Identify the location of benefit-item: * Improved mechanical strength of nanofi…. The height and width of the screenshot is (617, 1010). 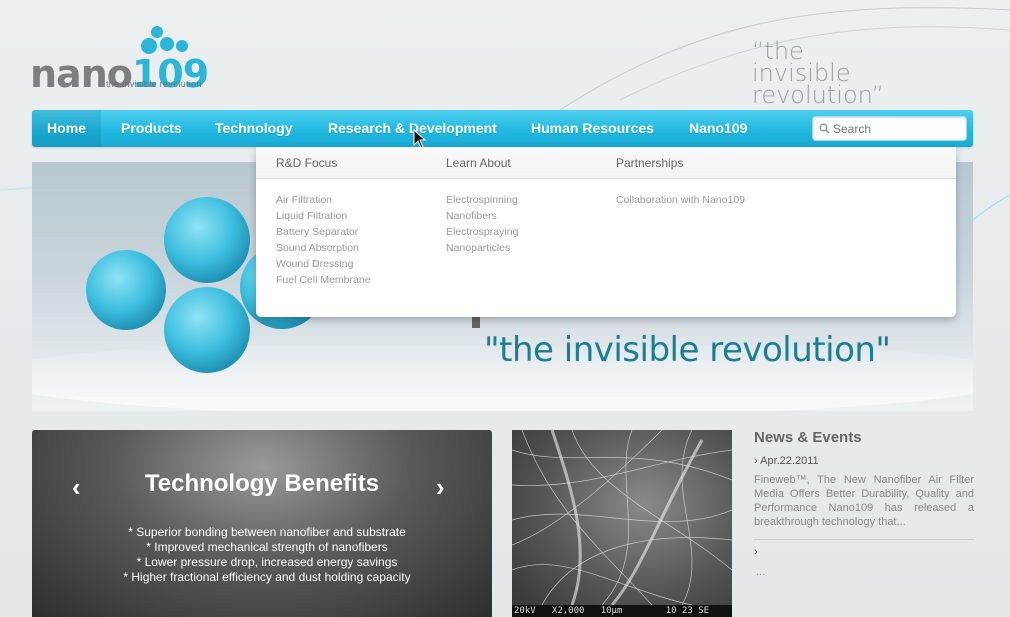
(267, 547).